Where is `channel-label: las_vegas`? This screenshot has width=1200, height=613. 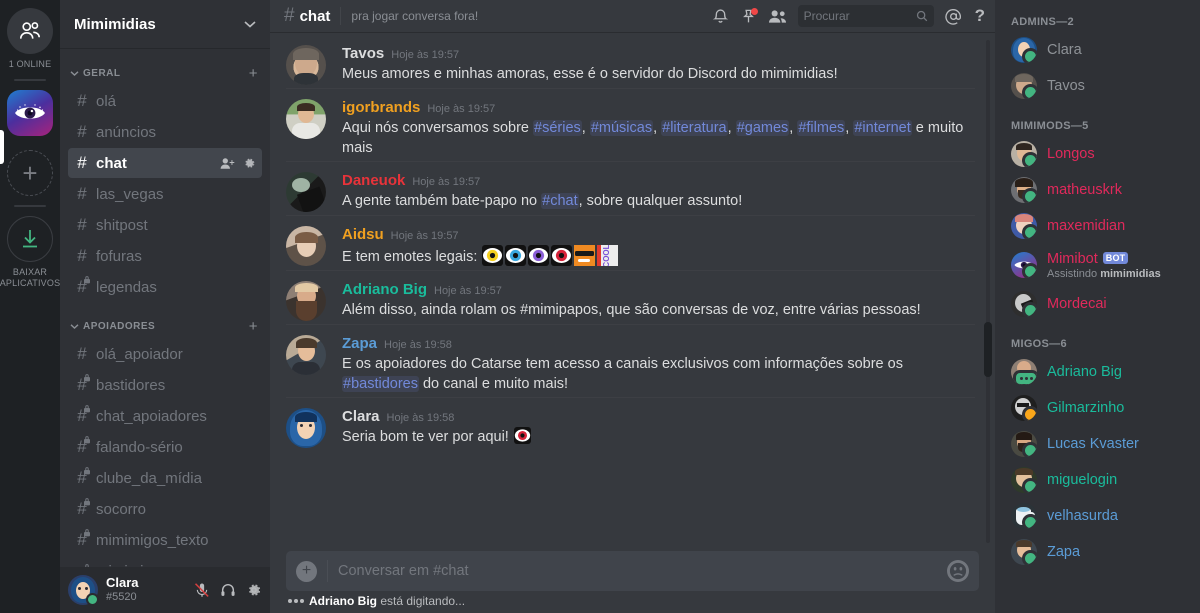
channel-label: las_vegas is located at coordinates (130, 194).